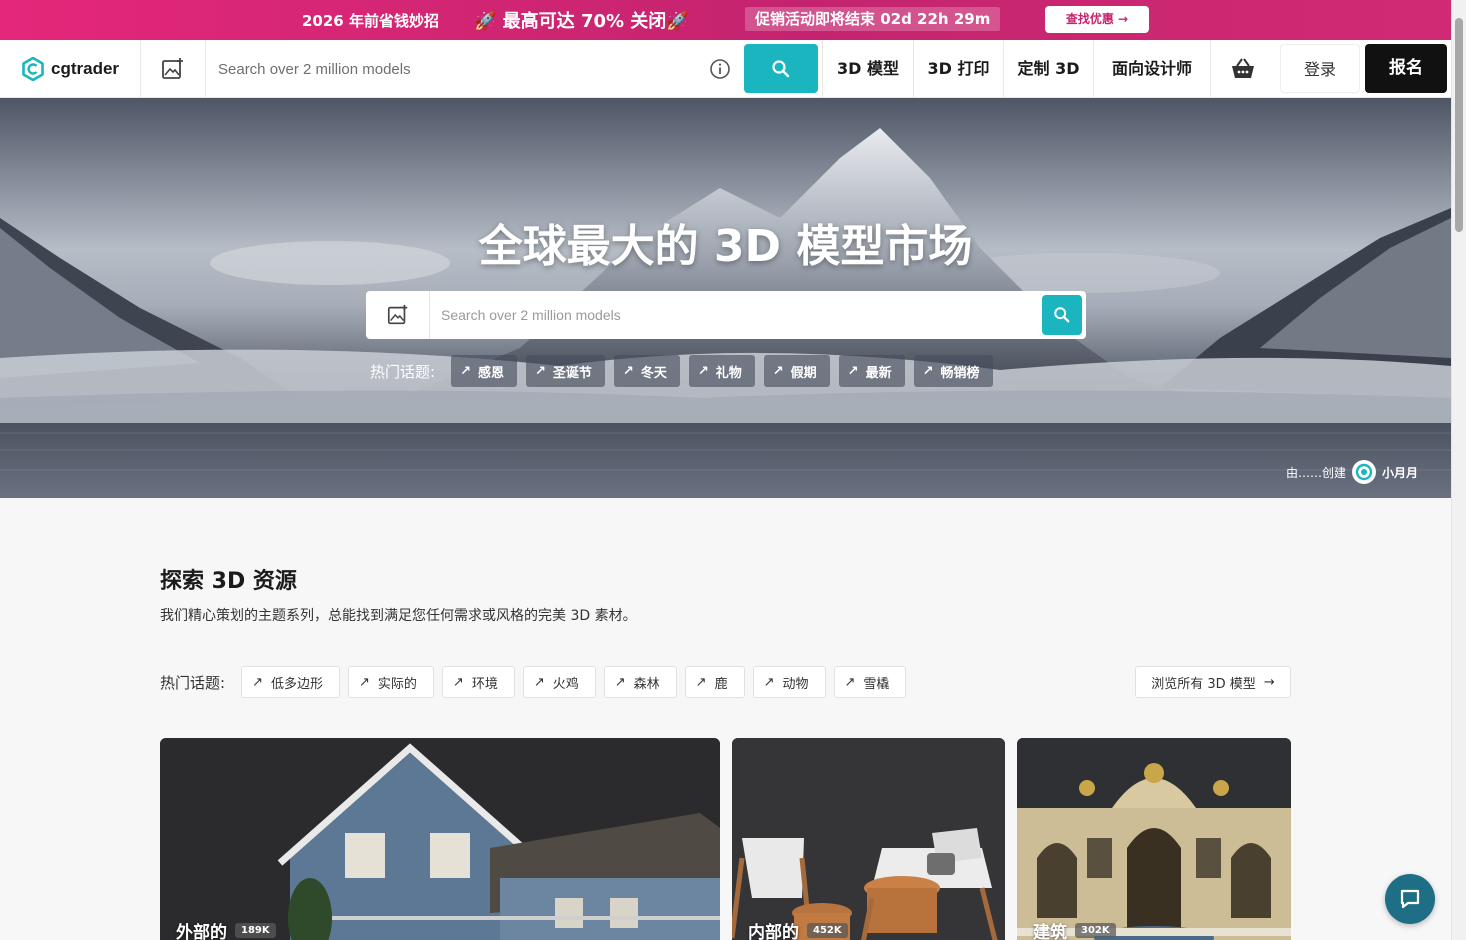 The width and height of the screenshot is (1466, 940). Describe the element at coordinates (640, 682) in the screenshot. I see `topic-chip: ↗ 森林` at that location.